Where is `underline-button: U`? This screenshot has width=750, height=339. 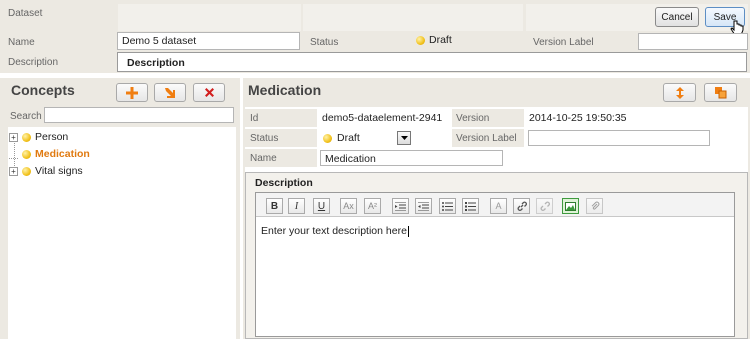 underline-button: U is located at coordinates (321, 206).